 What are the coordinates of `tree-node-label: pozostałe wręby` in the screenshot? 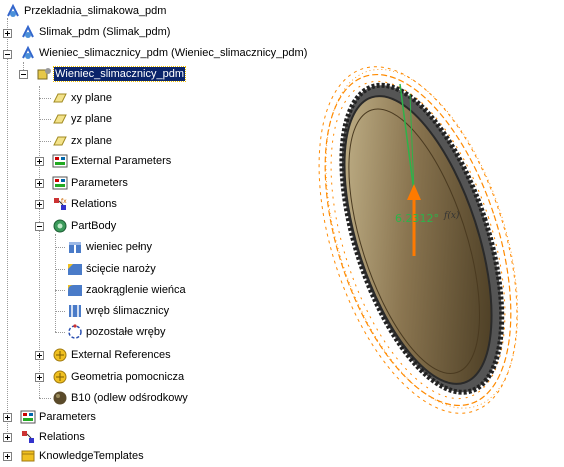 It's located at (126, 332).